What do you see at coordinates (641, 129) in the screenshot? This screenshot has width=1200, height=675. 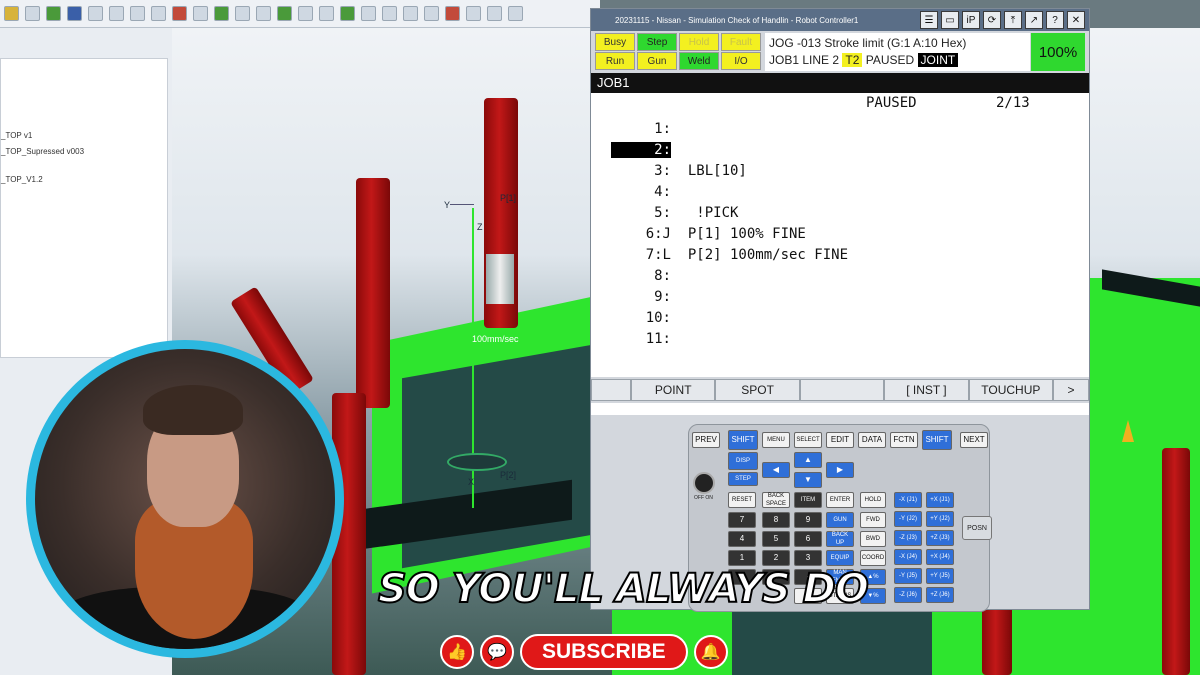 I see `program-line: 1:` at bounding box center [641, 129].